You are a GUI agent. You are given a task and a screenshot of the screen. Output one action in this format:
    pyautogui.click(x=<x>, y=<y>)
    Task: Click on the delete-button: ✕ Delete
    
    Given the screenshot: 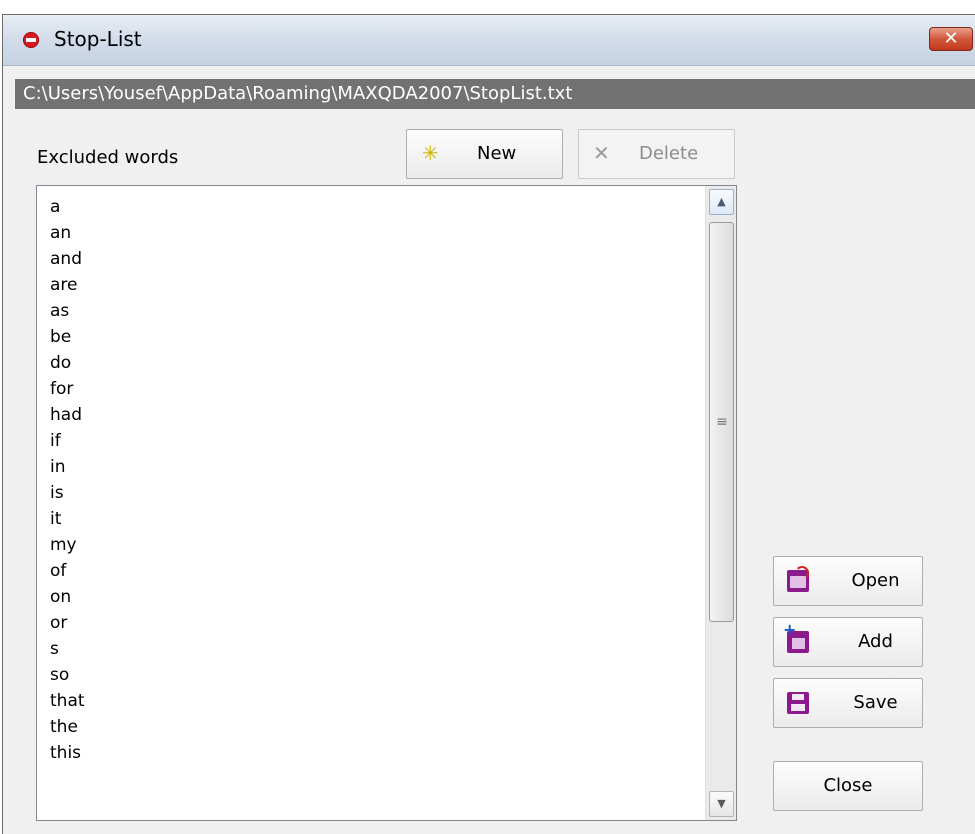 What is the action you would take?
    pyautogui.click(x=656, y=154)
    